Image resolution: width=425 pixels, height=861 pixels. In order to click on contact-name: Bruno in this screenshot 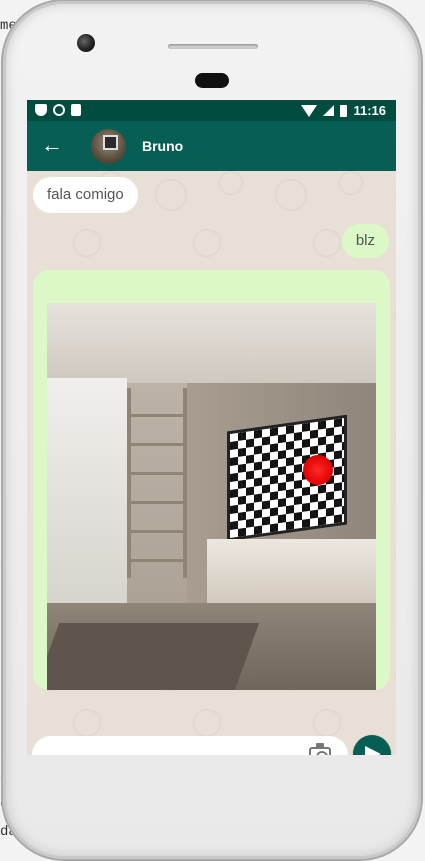, I will do `click(162, 146)`.